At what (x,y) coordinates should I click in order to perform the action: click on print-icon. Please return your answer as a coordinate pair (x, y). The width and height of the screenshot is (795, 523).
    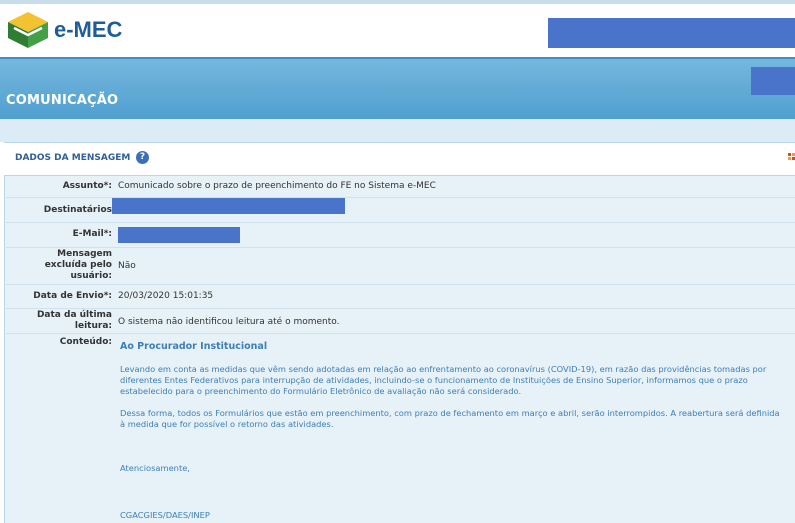
    Looking at the image, I should click on (791, 157).